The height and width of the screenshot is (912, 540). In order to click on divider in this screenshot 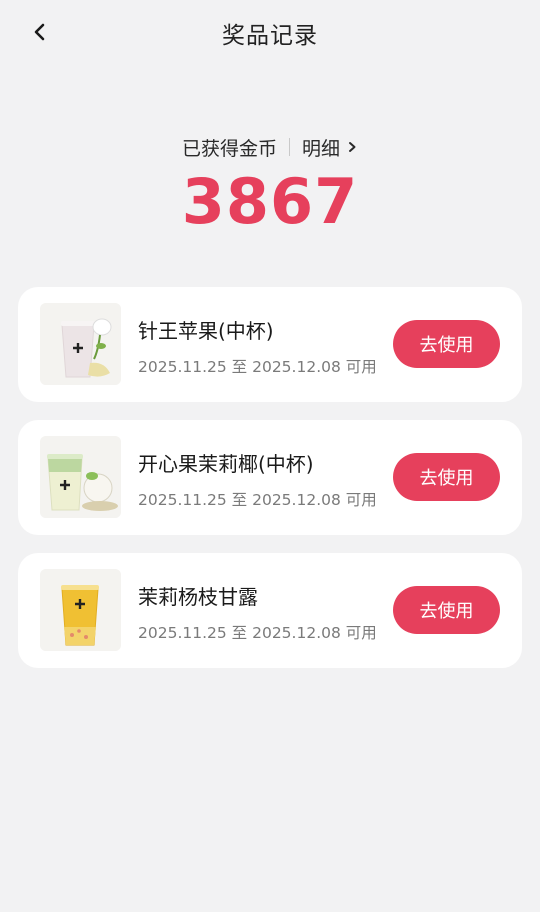, I will do `click(289, 147)`.